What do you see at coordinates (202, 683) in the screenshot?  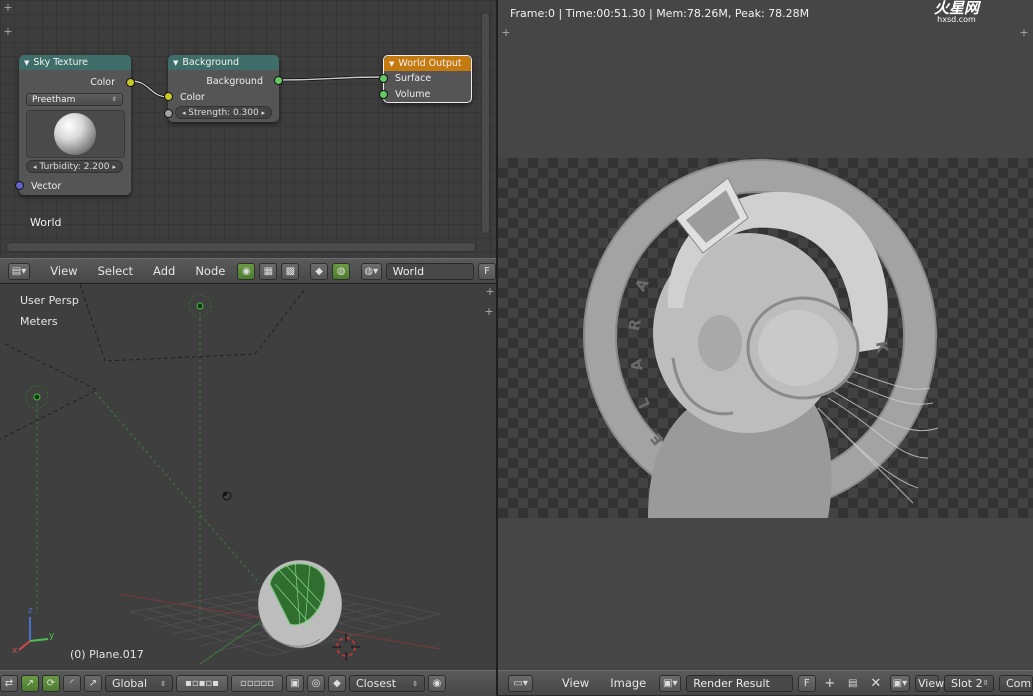 I see `layers-grid-a: ▪▫▪▫▪` at bounding box center [202, 683].